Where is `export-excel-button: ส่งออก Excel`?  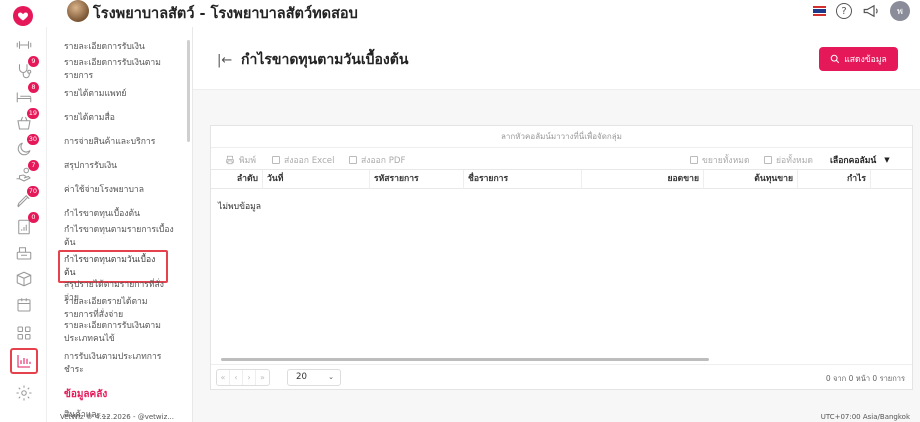
export-excel-button: ส่งออก Excel is located at coordinates (303, 160).